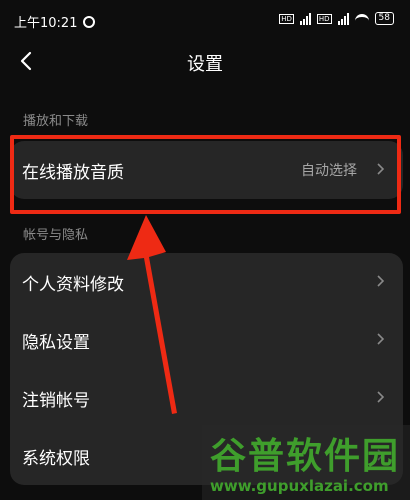 This screenshot has width=410, height=500. Describe the element at coordinates (305, 456) in the screenshot. I see `watermark-brand: 谷普软件园` at that location.